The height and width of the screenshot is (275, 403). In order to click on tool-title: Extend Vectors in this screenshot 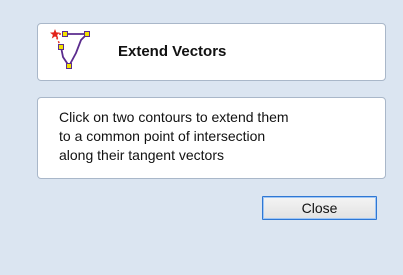, I will do `click(172, 51)`.